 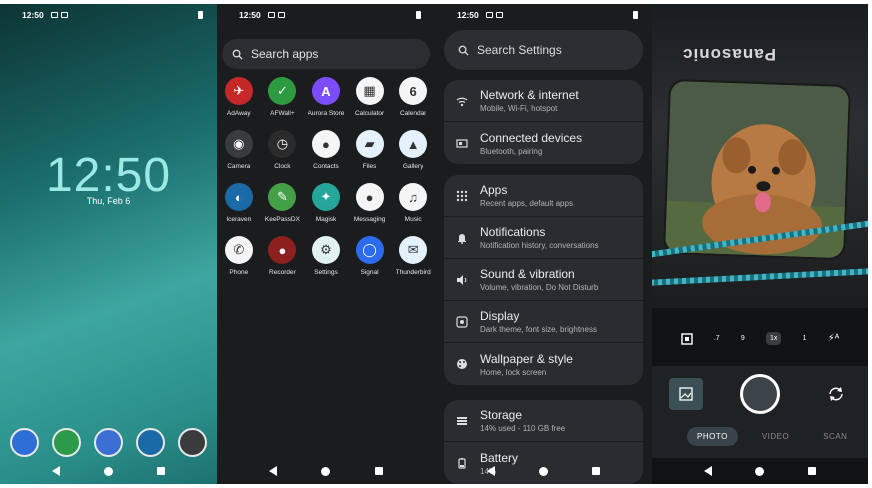 What do you see at coordinates (463, 50) in the screenshot?
I see `search-icon` at bounding box center [463, 50].